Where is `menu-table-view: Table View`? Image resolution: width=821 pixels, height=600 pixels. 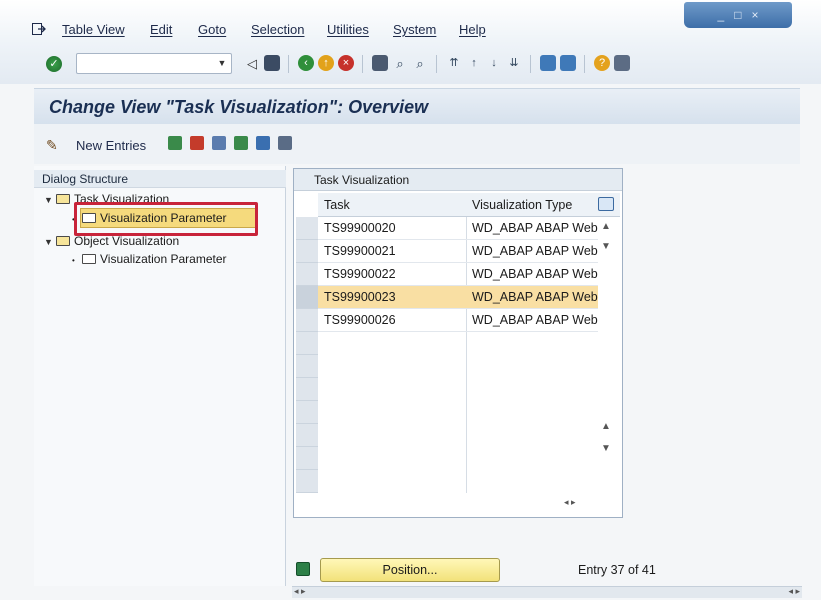
menu-table-view: Table View is located at coordinates (93, 29).